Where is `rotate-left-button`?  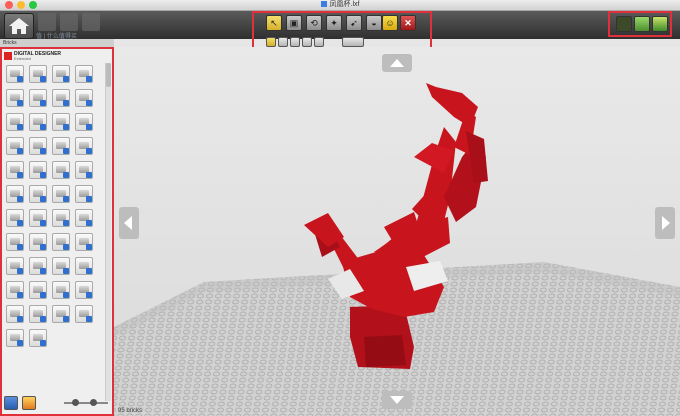 rotate-left-button is located at coordinates (129, 223).